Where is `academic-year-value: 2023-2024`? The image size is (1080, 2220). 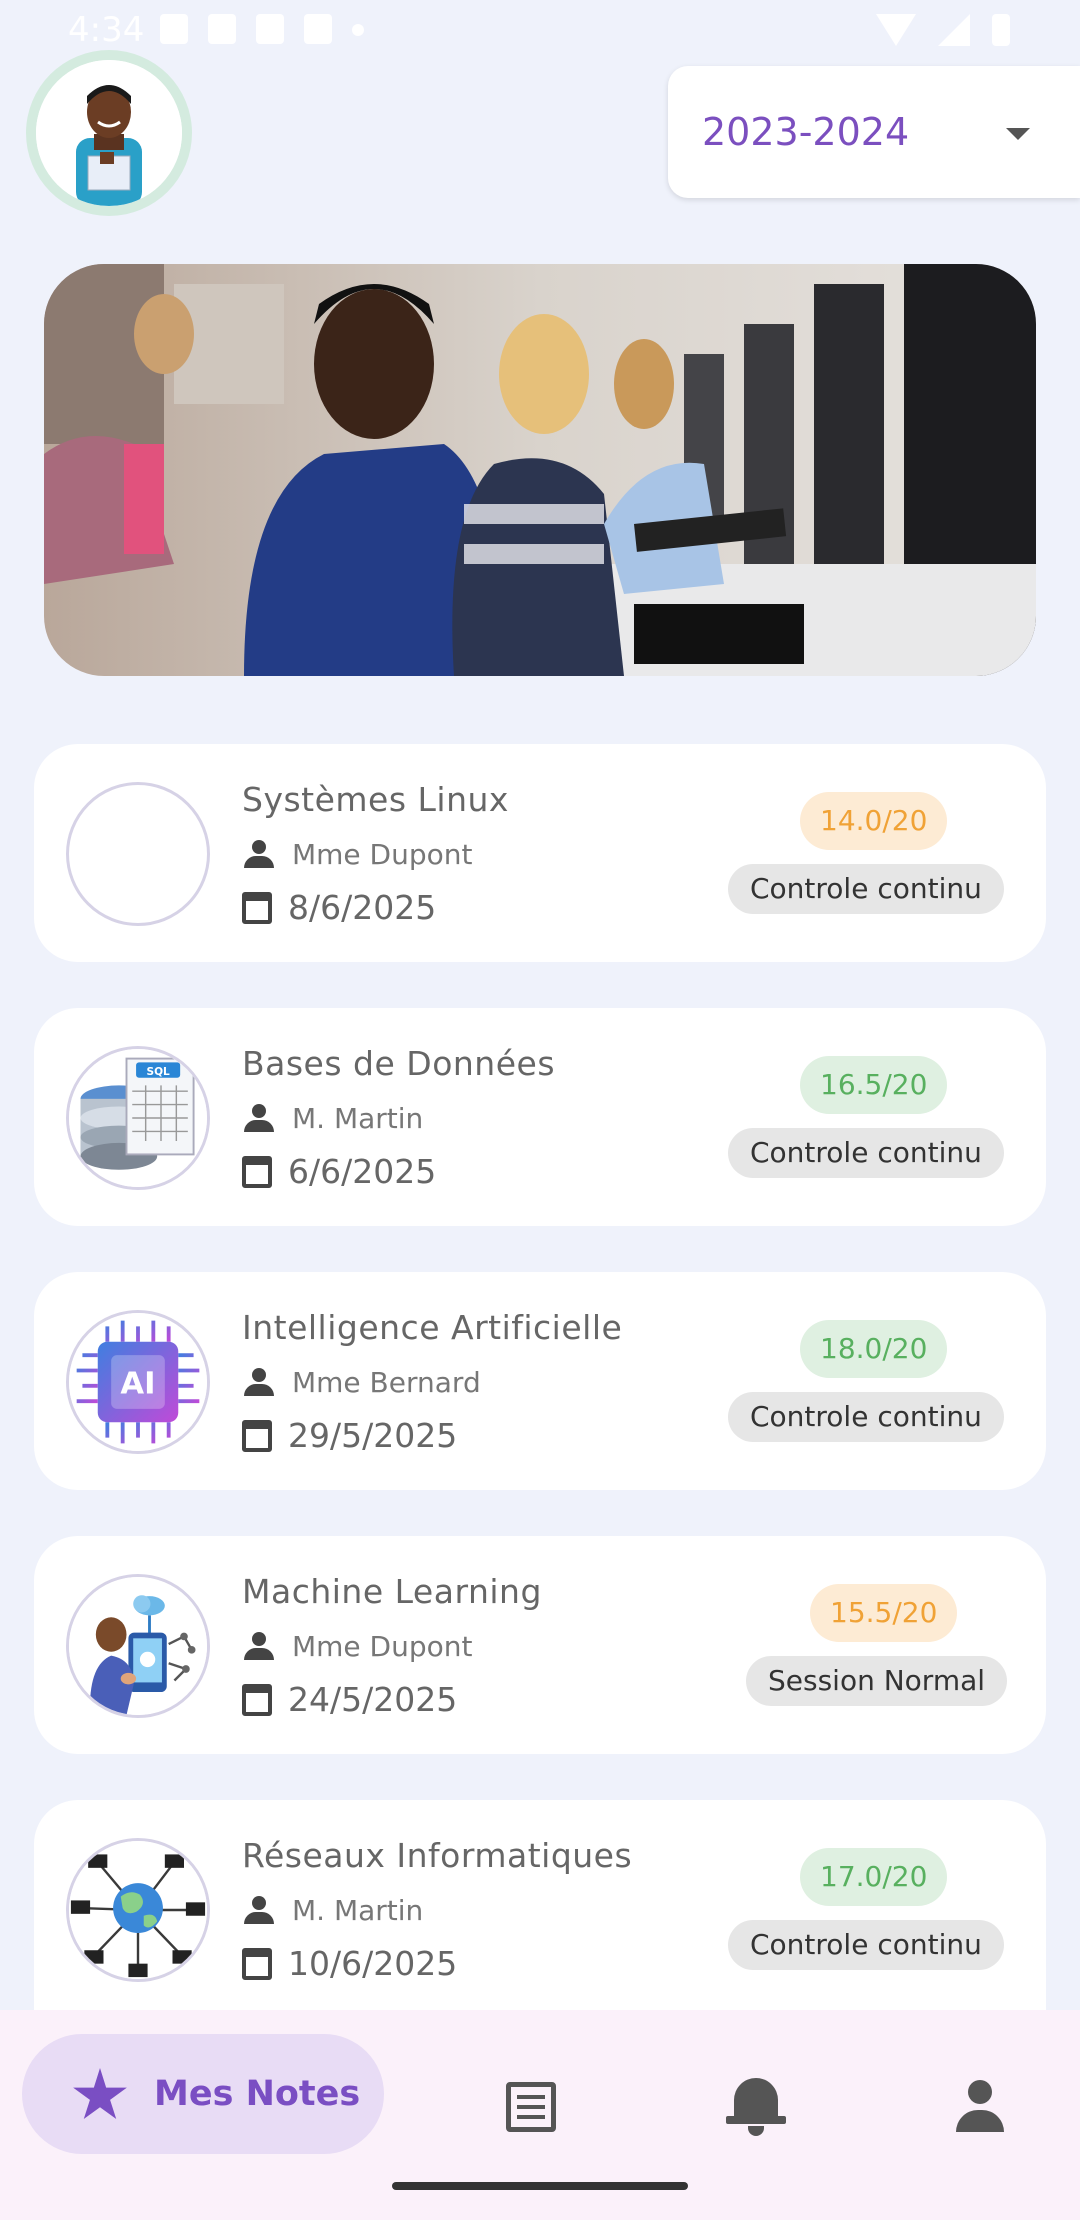 academic-year-value: 2023-2024 is located at coordinates (806, 132).